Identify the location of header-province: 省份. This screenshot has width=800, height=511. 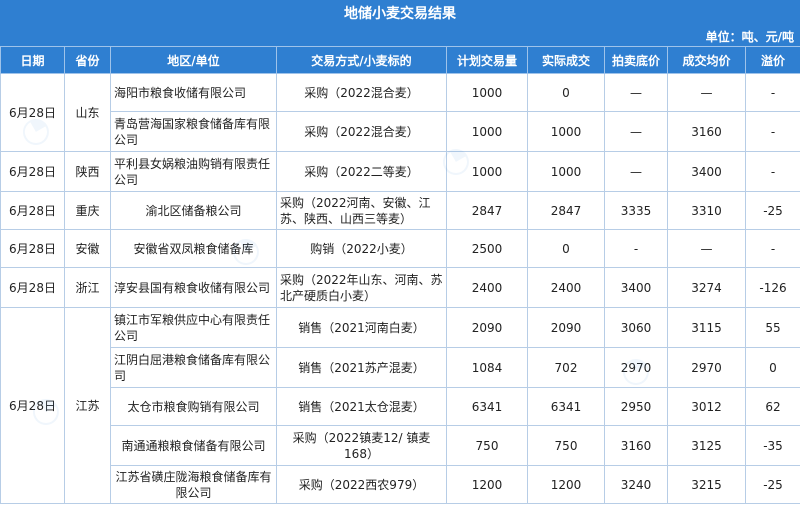
(87, 60).